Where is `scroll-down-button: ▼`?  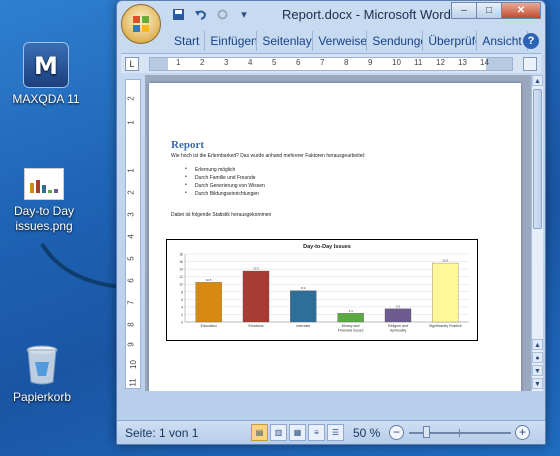
scroll-down-button: ▼ is located at coordinates (537, 383).